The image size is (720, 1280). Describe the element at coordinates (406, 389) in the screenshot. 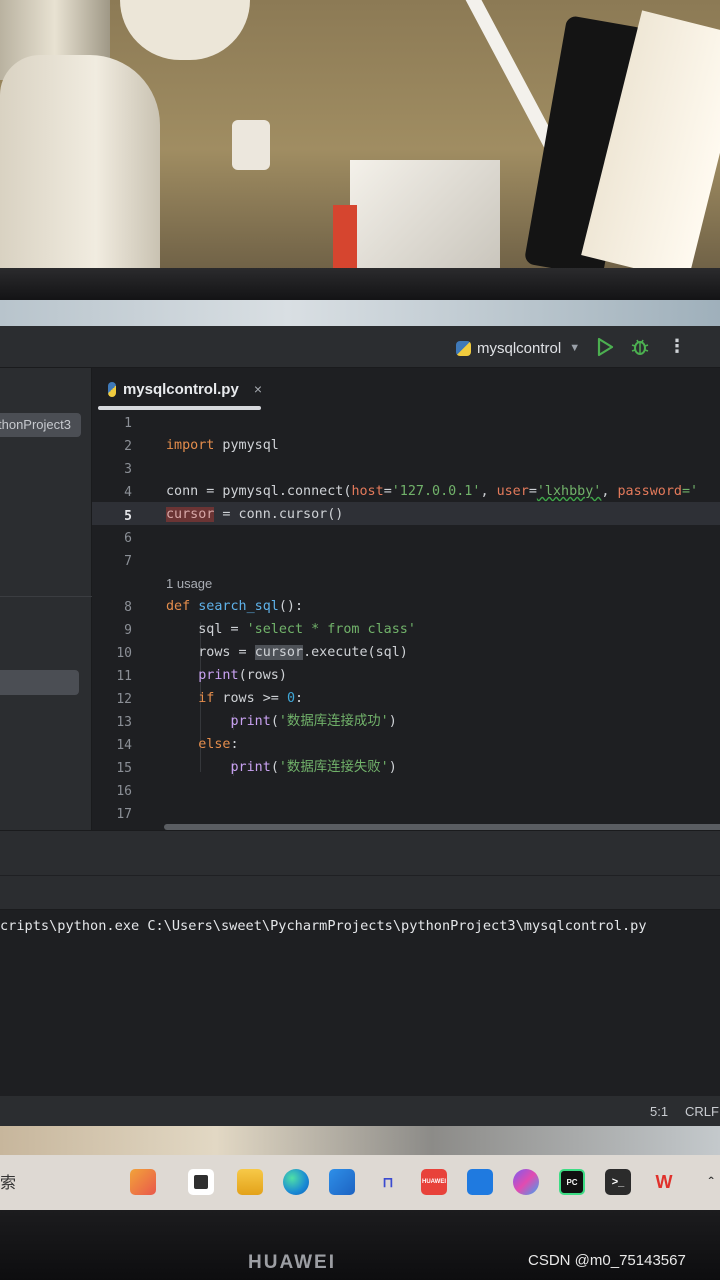

I see `editor-tabbar: mysqlcontrol.py ×` at that location.